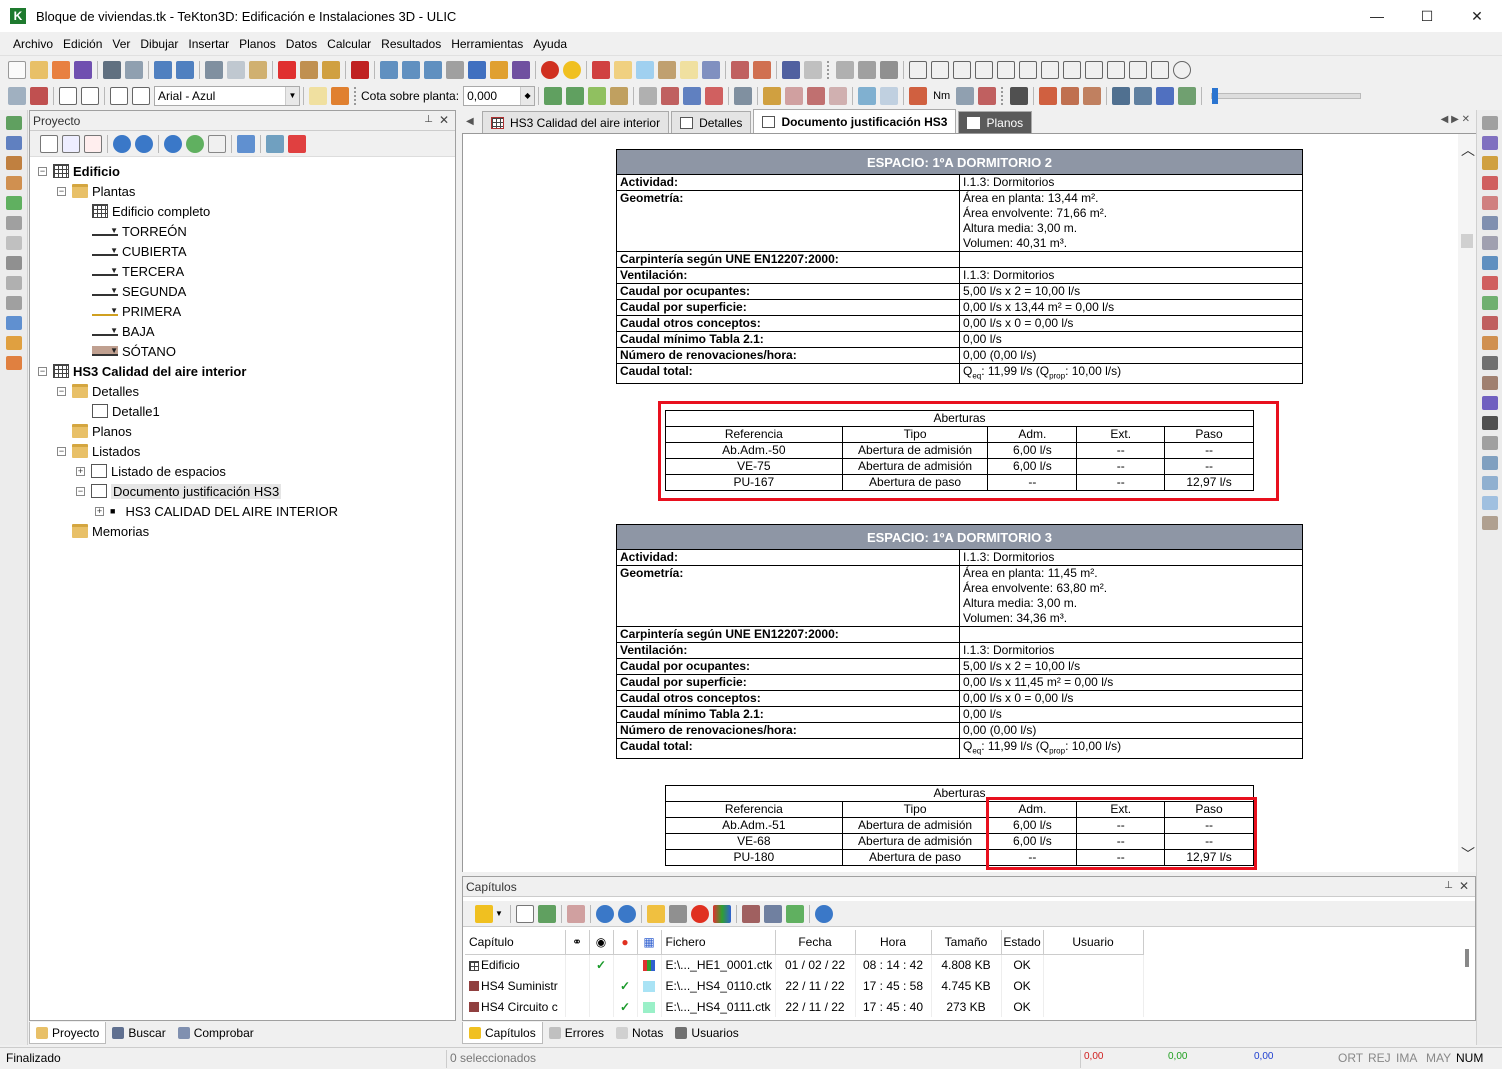 The width and height of the screenshot is (1502, 1069). I want to click on tool-icon, so click(965, 96).